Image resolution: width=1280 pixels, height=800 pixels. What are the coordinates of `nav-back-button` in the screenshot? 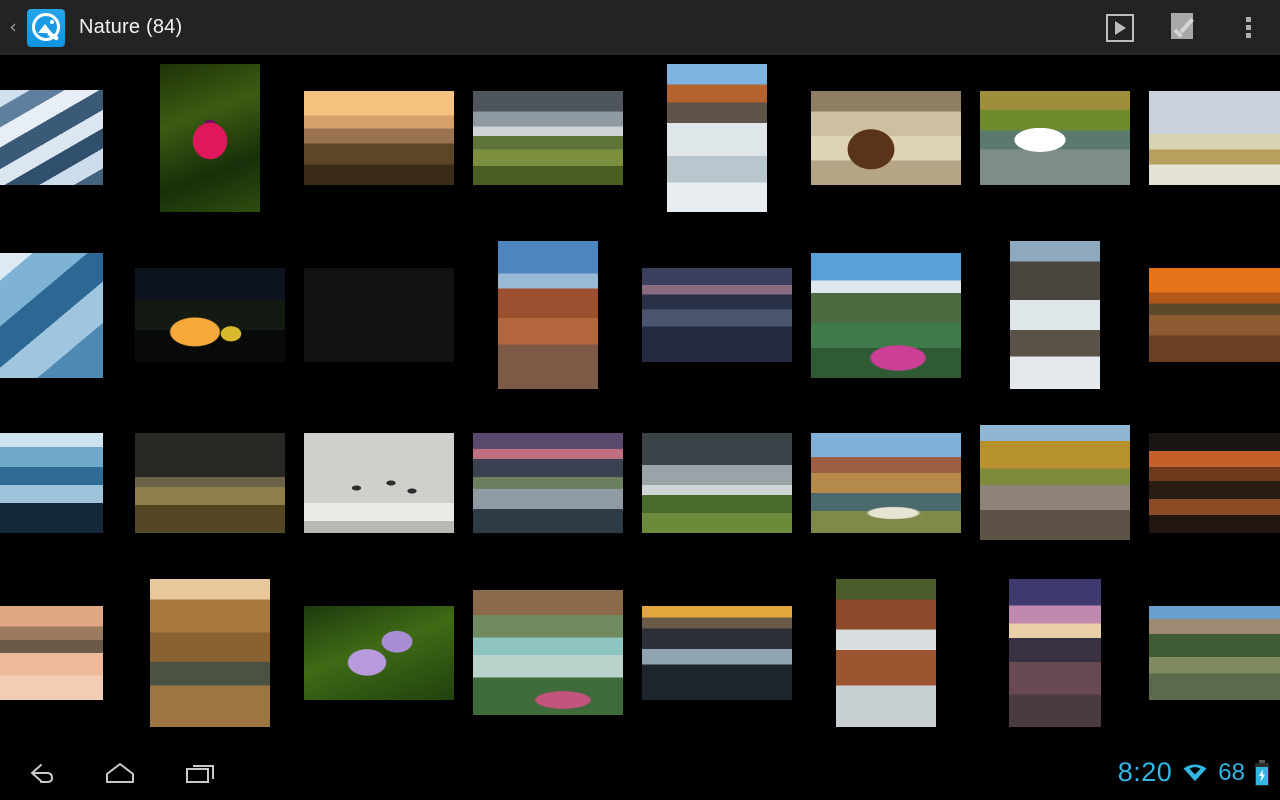 It's located at (40, 772).